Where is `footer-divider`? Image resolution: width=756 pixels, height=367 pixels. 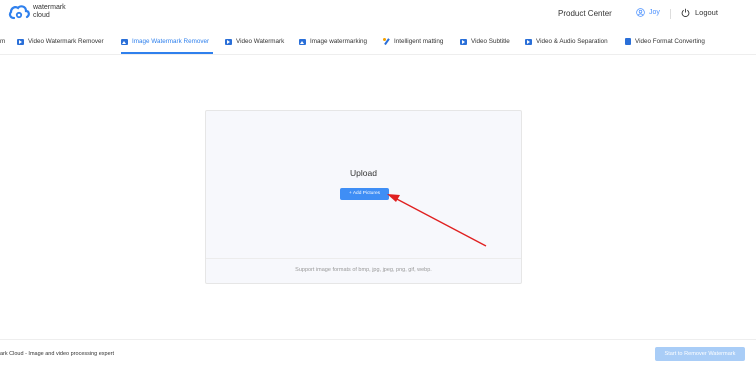
footer-divider is located at coordinates (378, 339).